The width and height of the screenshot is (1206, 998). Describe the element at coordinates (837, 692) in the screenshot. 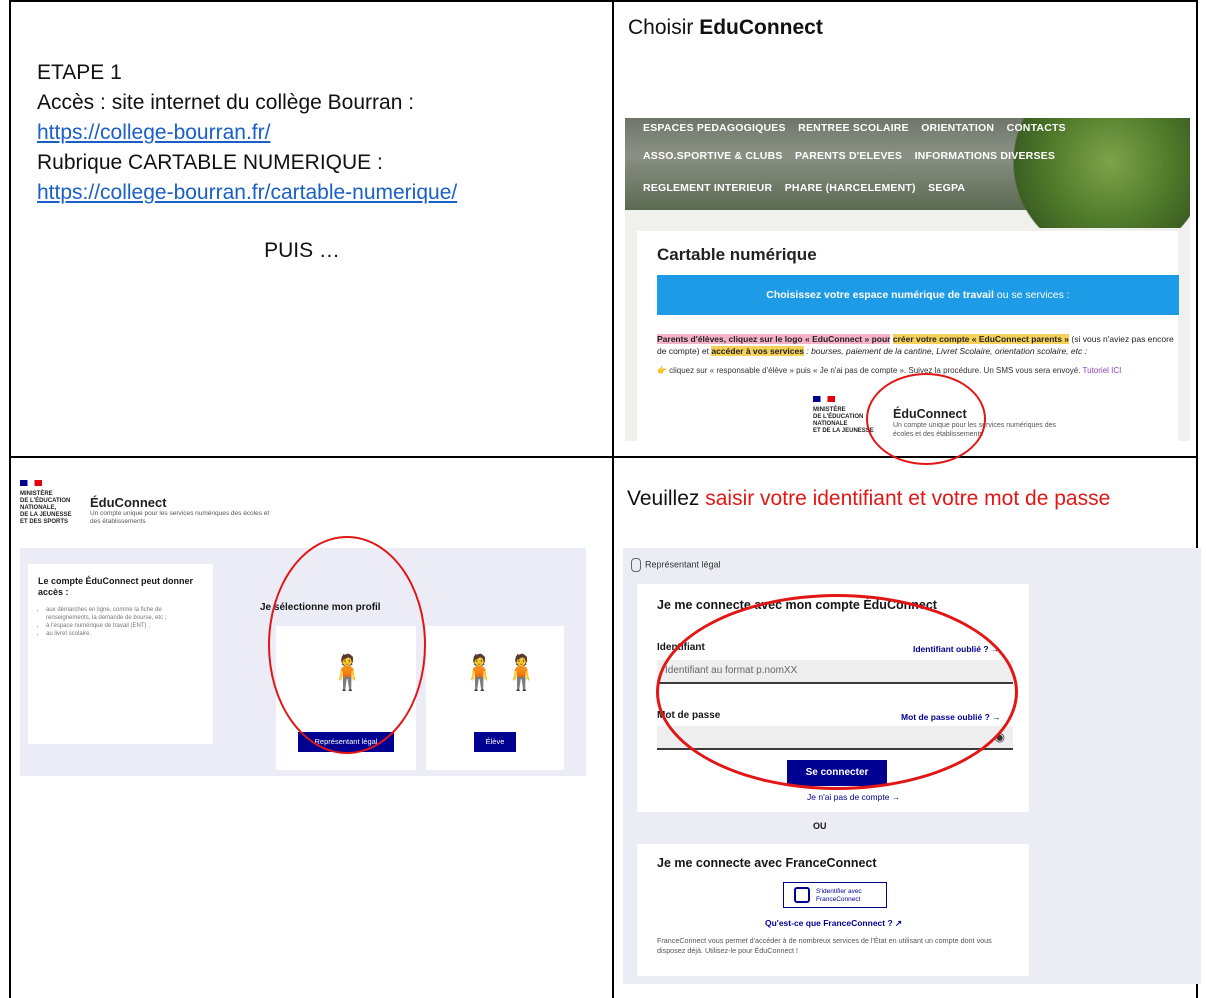

I see `highlight-ellipse-login` at that location.